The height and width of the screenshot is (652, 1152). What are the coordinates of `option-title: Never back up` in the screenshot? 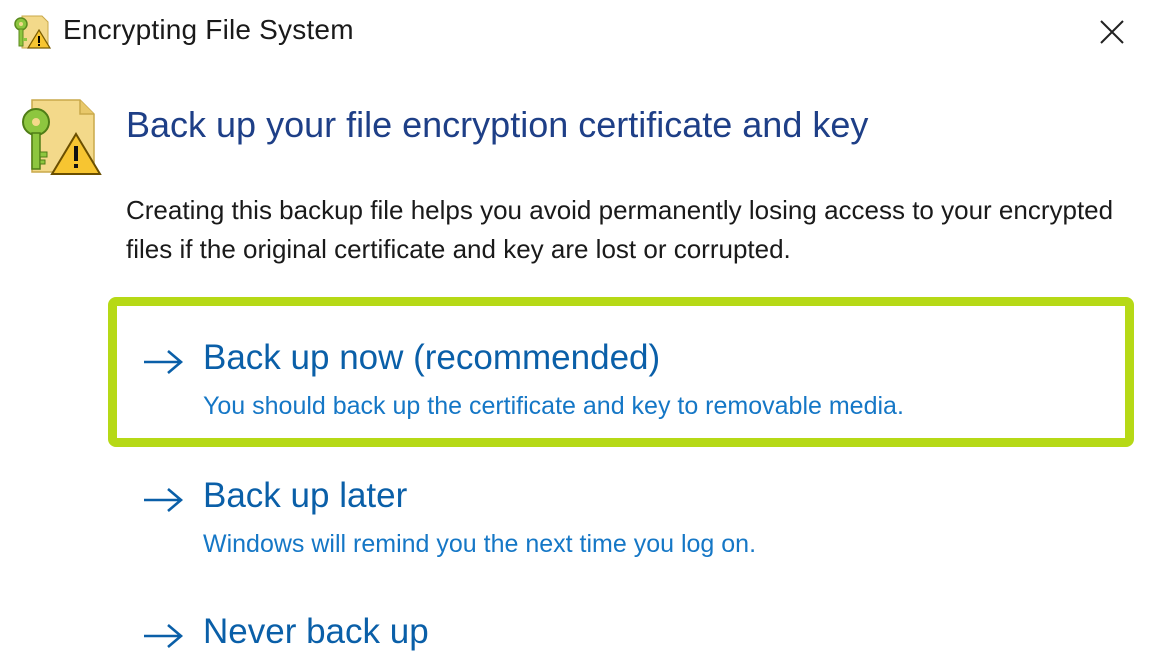 It's located at (316, 631).